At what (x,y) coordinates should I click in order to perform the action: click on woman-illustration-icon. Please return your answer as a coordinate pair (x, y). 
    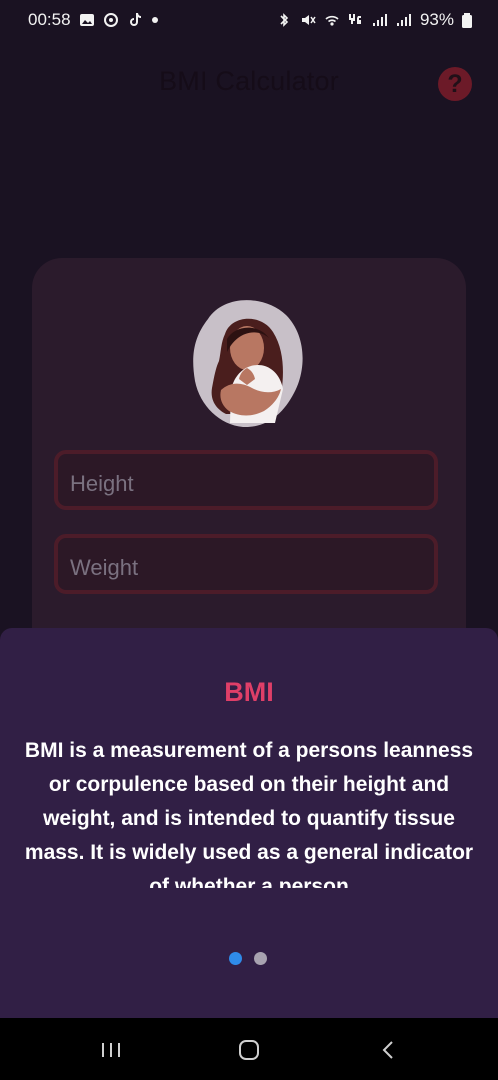
    Looking at the image, I should click on (248, 364).